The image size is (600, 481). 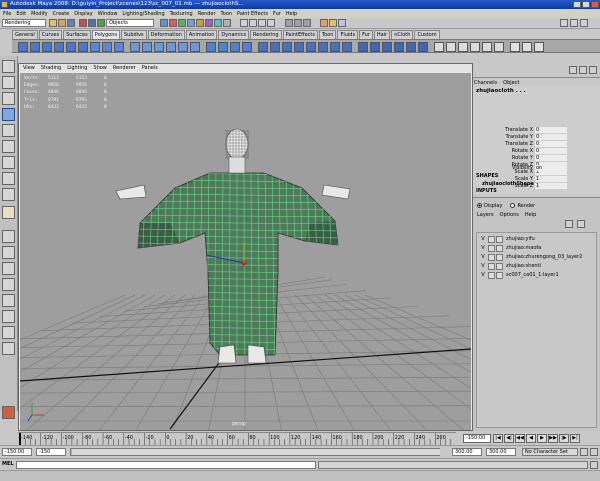 What do you see at coordinates (594, 465) in the screenshot?
I see `script-editor-icon` at bounding box center [594, 465].